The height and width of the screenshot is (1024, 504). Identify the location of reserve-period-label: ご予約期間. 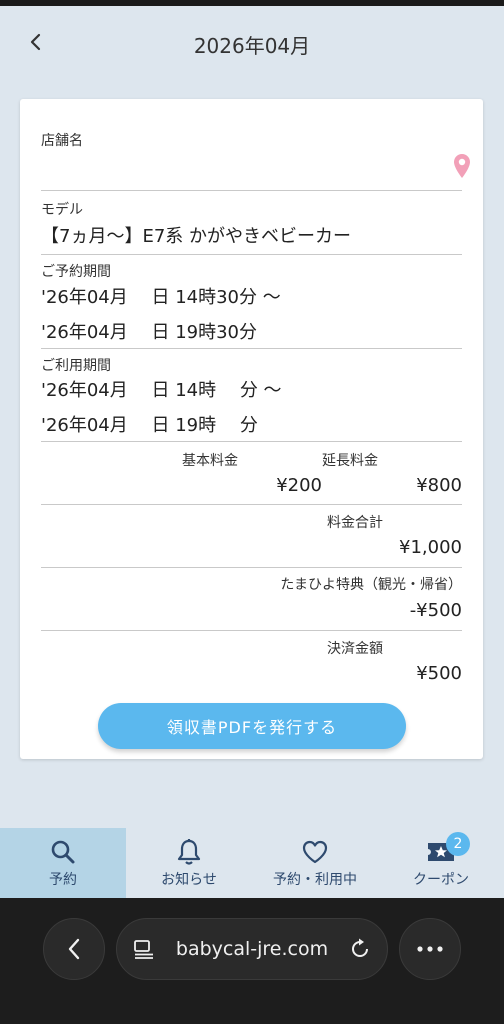
(76, 272).